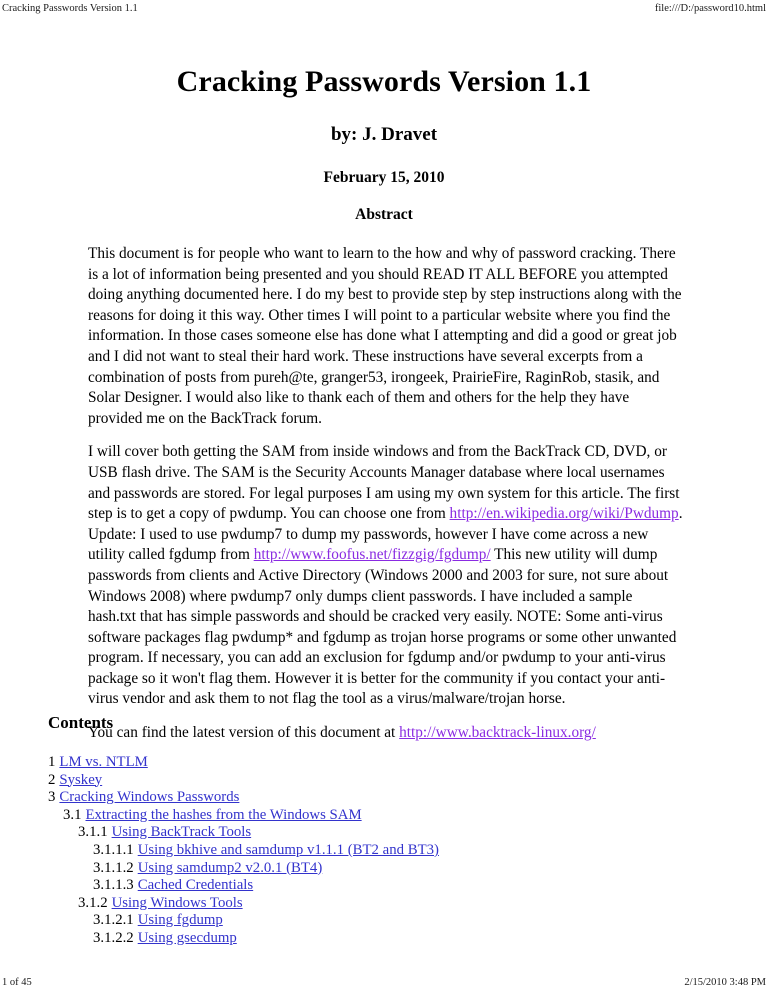 This screenshot has height=994, width=768. I want to click on contents-heading: Contents, so click(81, 722).